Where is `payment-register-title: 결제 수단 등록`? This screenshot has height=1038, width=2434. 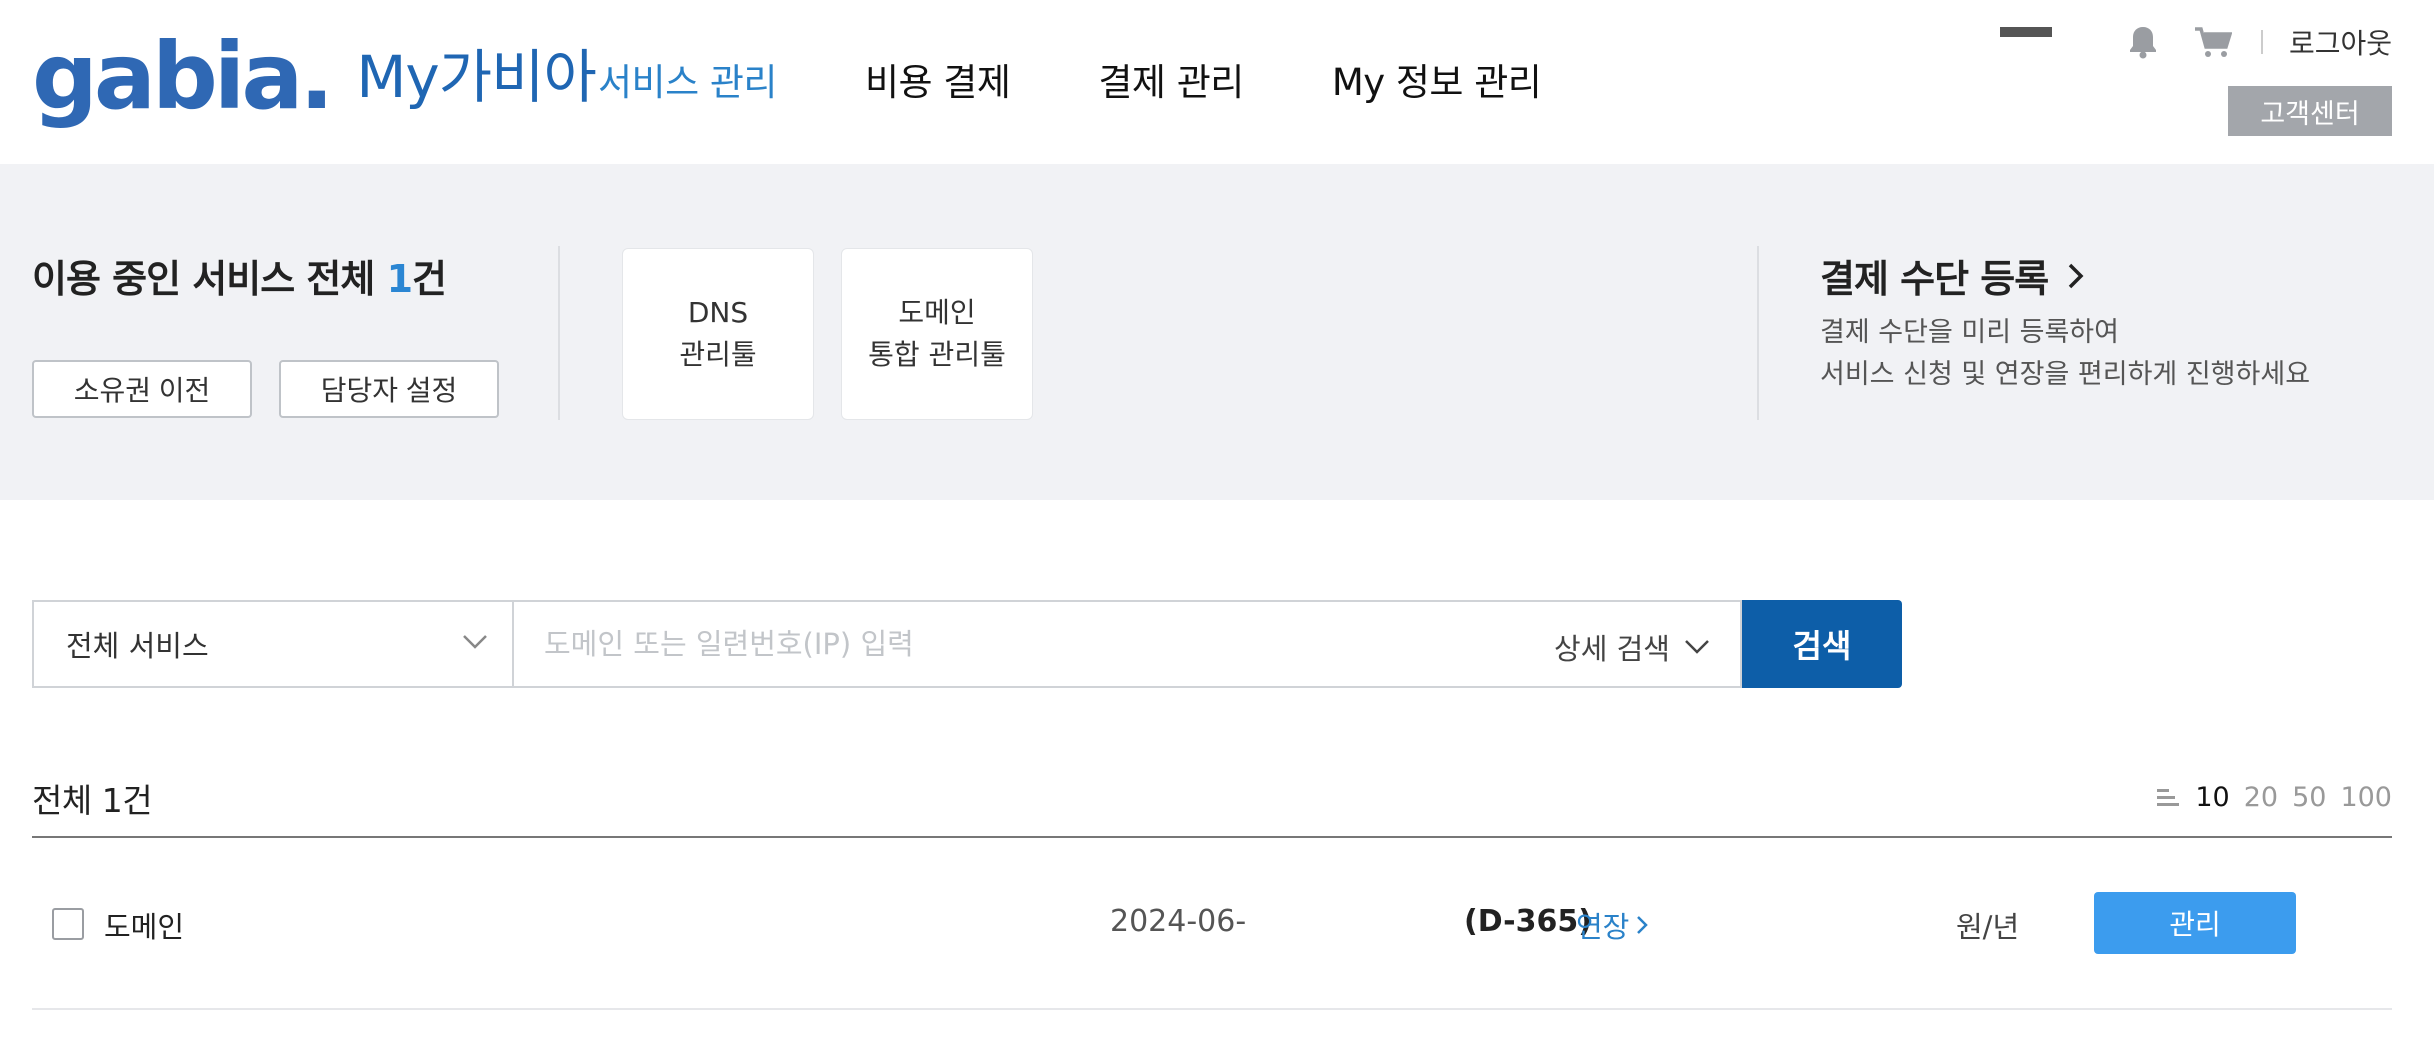 payment-register-title: 결제 수단 등록 is located at coordinates (1934, 279).